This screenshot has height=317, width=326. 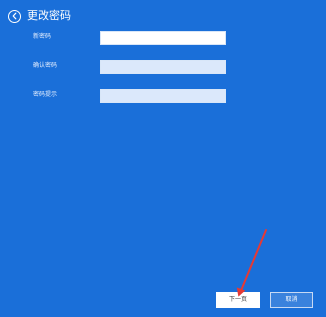 I want to click on header: 更改密码, so click(x=39, y=16).